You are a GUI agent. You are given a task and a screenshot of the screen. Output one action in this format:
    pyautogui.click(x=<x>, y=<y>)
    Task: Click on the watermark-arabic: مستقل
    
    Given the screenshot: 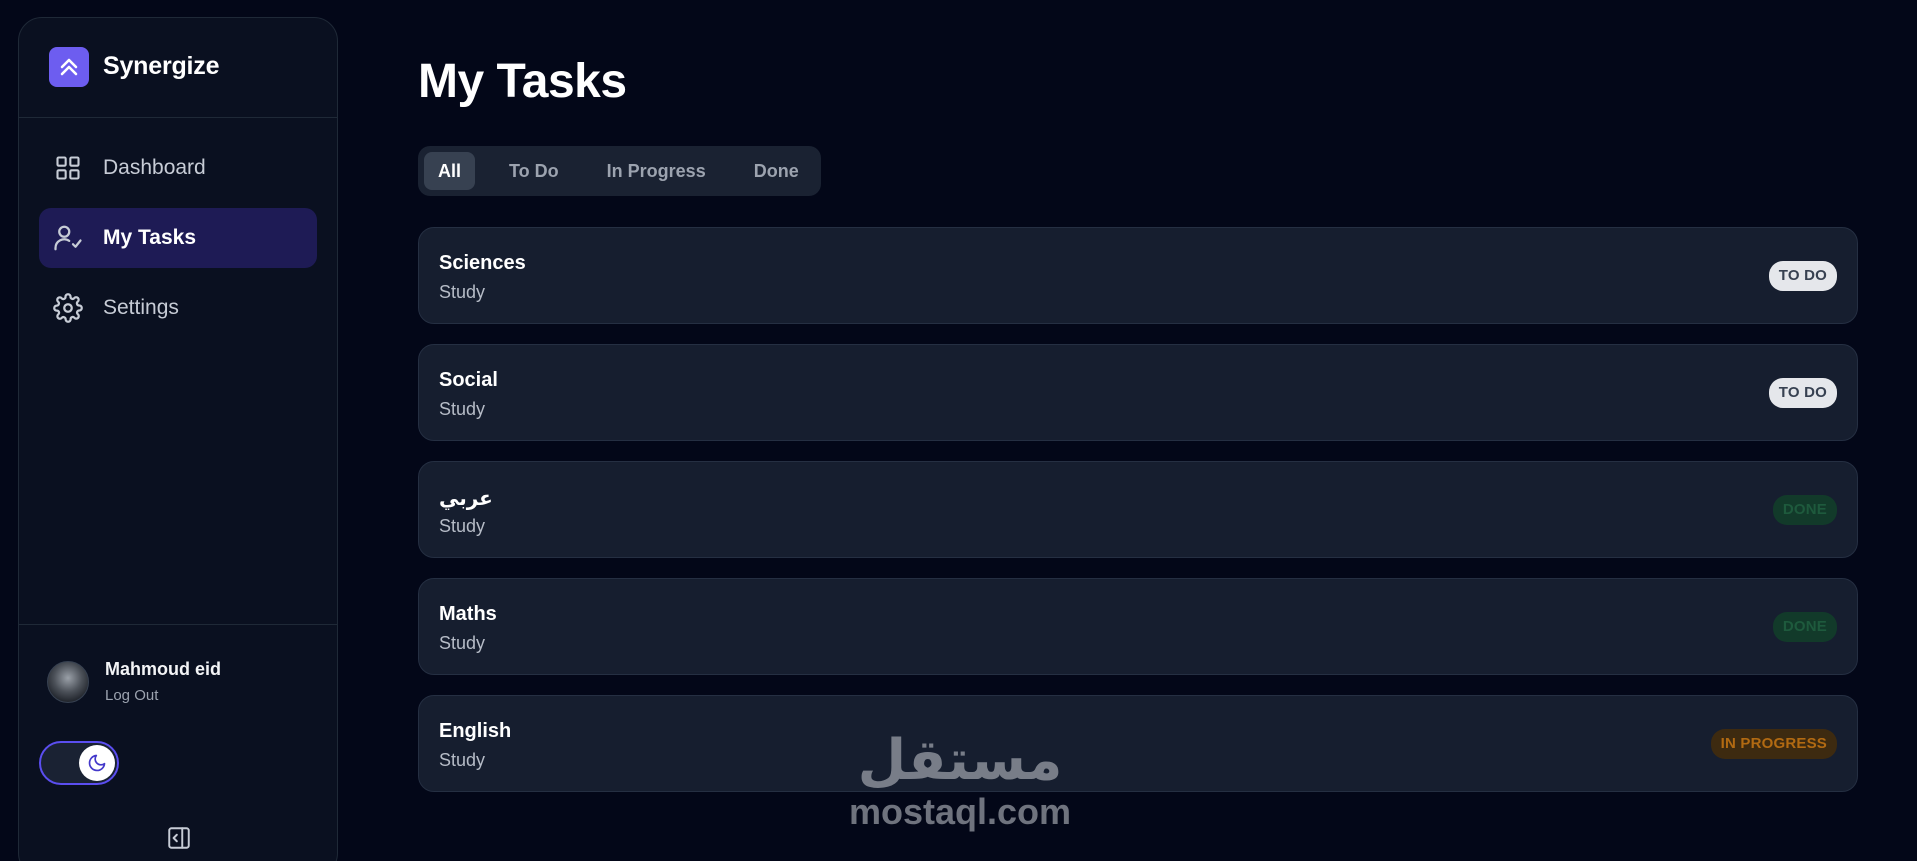 What is the action you would take?
    pyautogui.click(x=960, y=760)
    